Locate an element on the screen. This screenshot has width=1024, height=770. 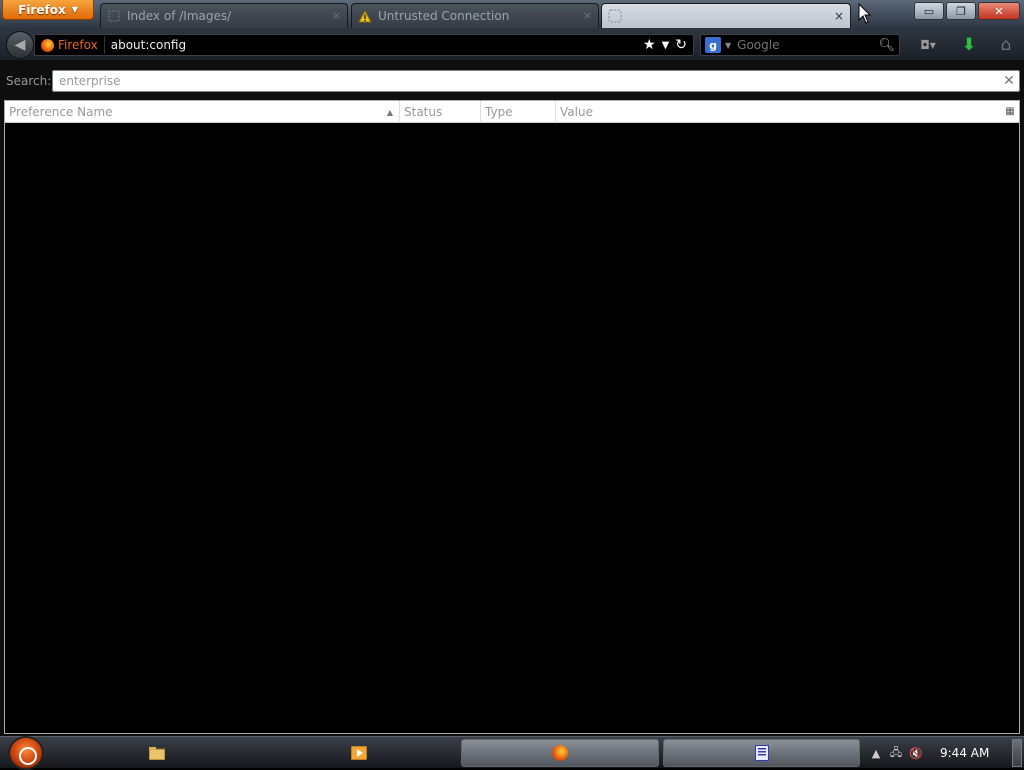
column-type: Type is located at coordinates (518, 112).